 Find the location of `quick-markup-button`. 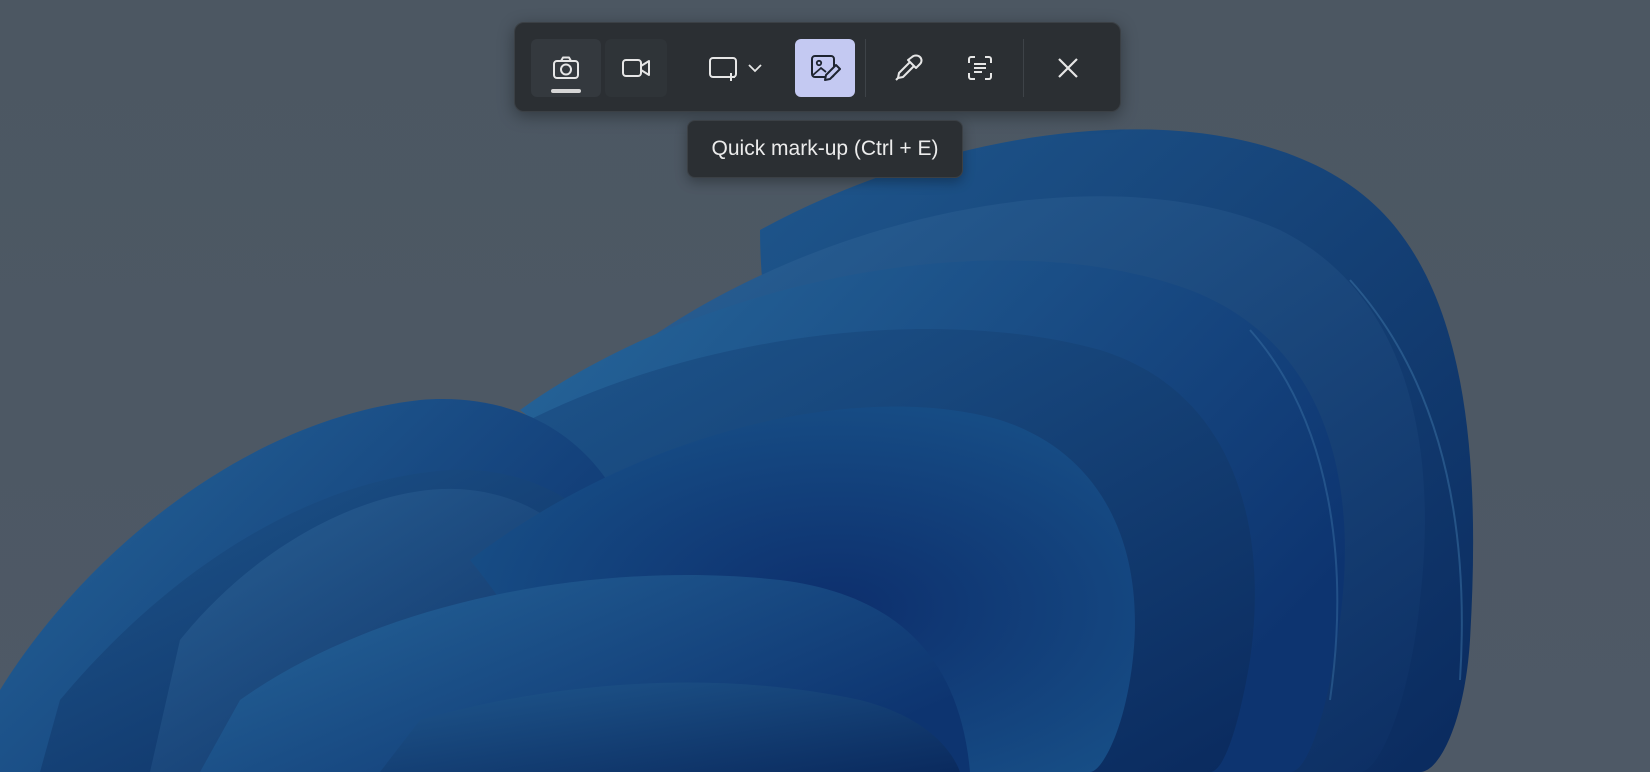

quick-markup-button is located at coordinates (825, 68).